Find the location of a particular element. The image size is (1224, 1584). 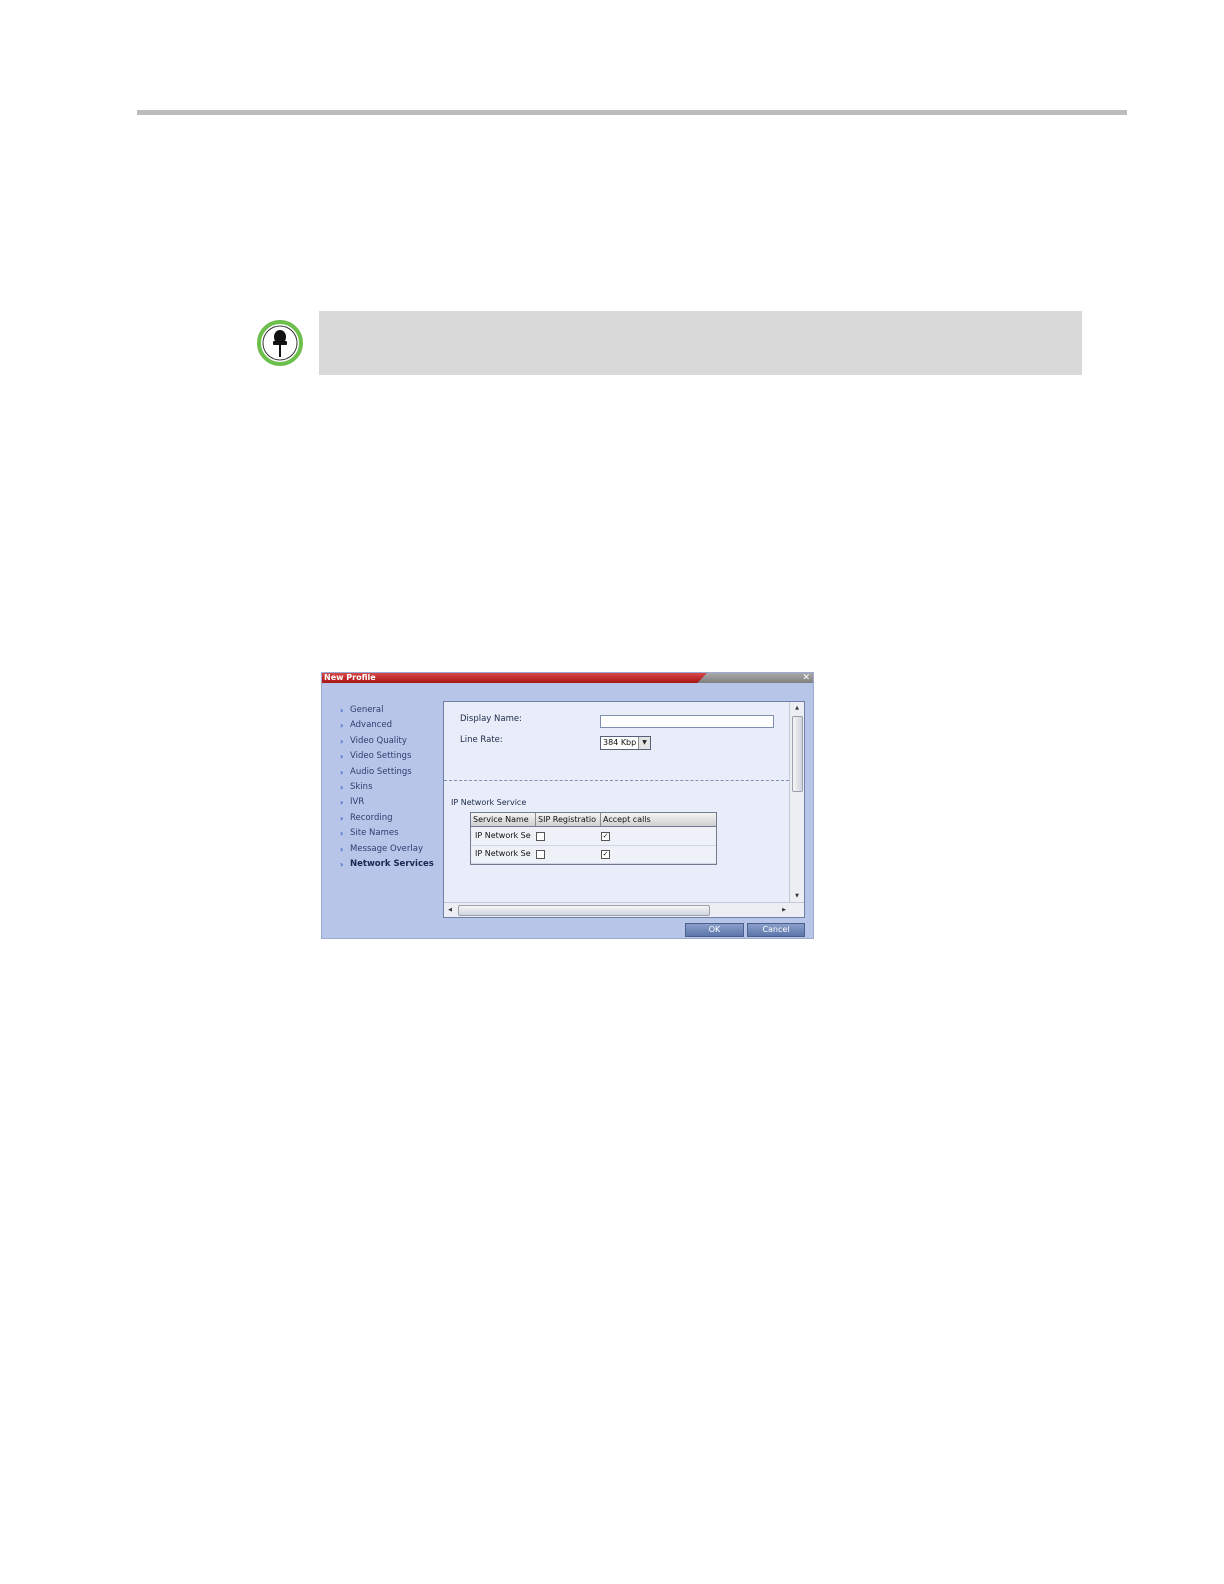

nav-item-advanced: › Advanced is located at coordinates (387, 725).